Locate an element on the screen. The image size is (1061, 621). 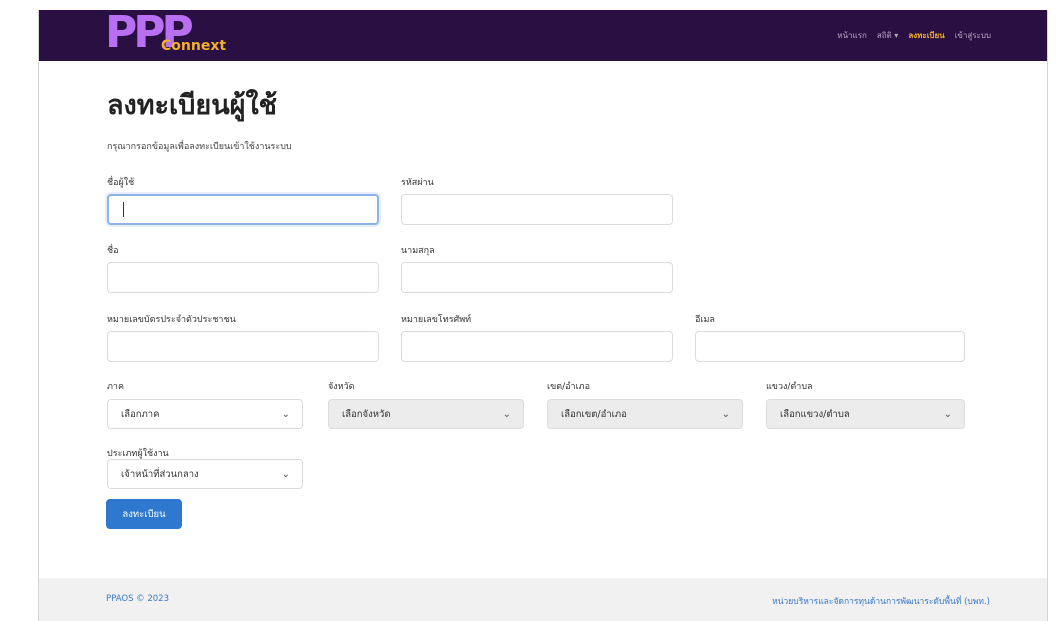
lastname-label: นามสกุล is located at coordinates (418, 251).